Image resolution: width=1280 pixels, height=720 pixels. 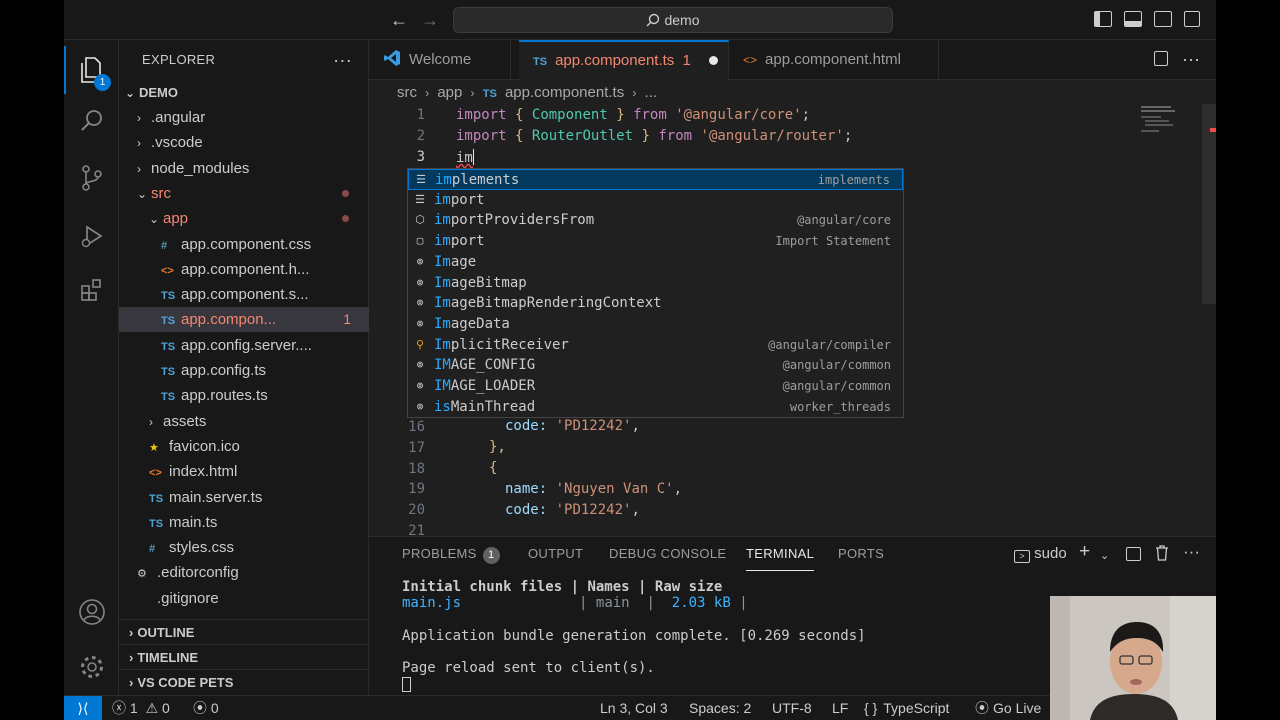 I want to click on tree-item-label: app, so click(x=176, y=219).